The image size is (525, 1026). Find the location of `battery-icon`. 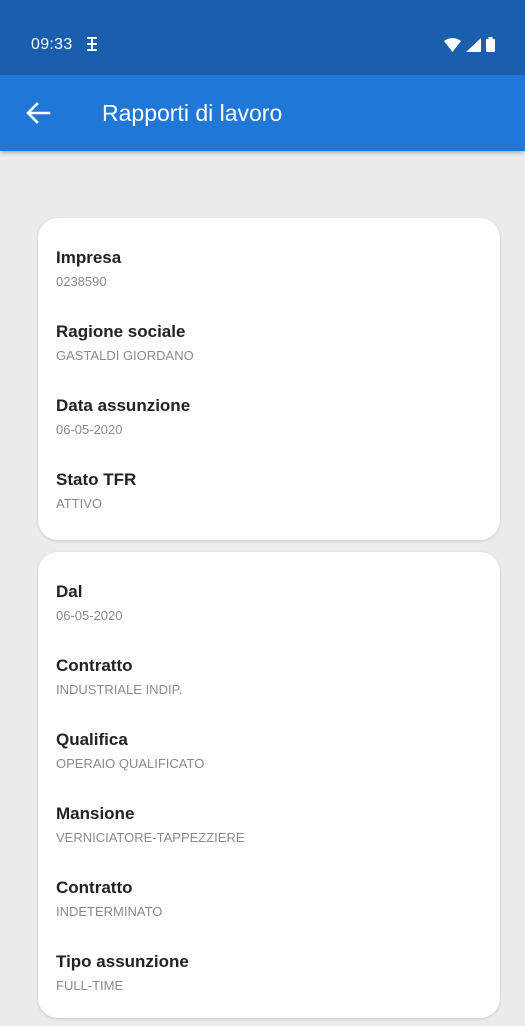

battery-icon is located at coordinates (490, 47).